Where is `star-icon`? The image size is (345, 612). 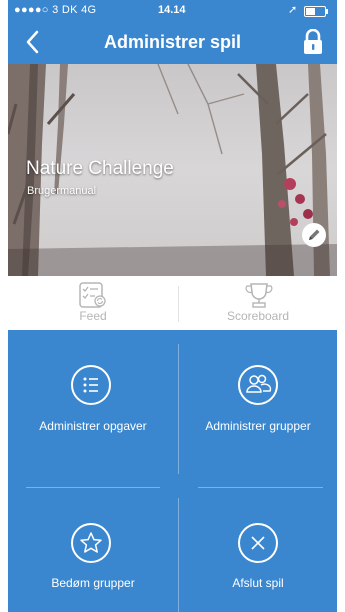
star-icon is located at coordinates (91, 543).